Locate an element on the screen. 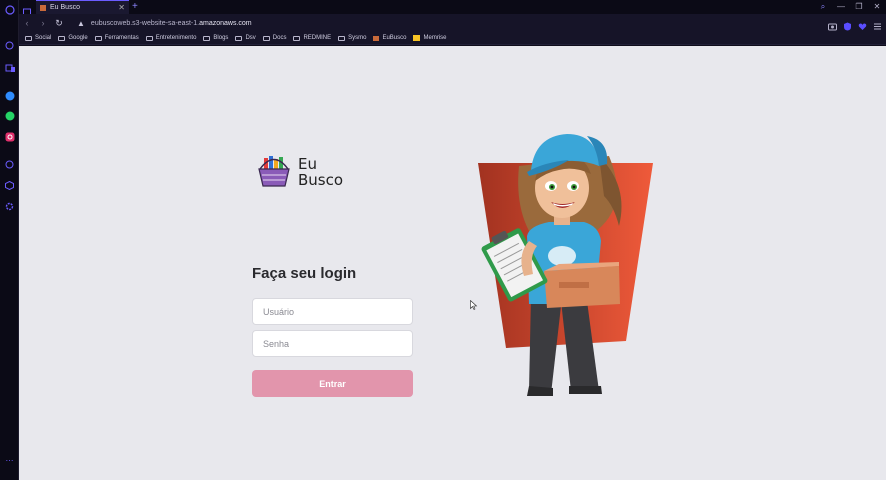  camera-icon is located at coordinates (832, 24).